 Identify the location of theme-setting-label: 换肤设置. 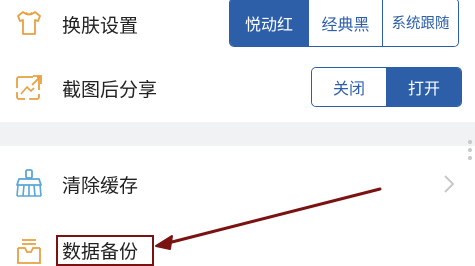
(100, 26).